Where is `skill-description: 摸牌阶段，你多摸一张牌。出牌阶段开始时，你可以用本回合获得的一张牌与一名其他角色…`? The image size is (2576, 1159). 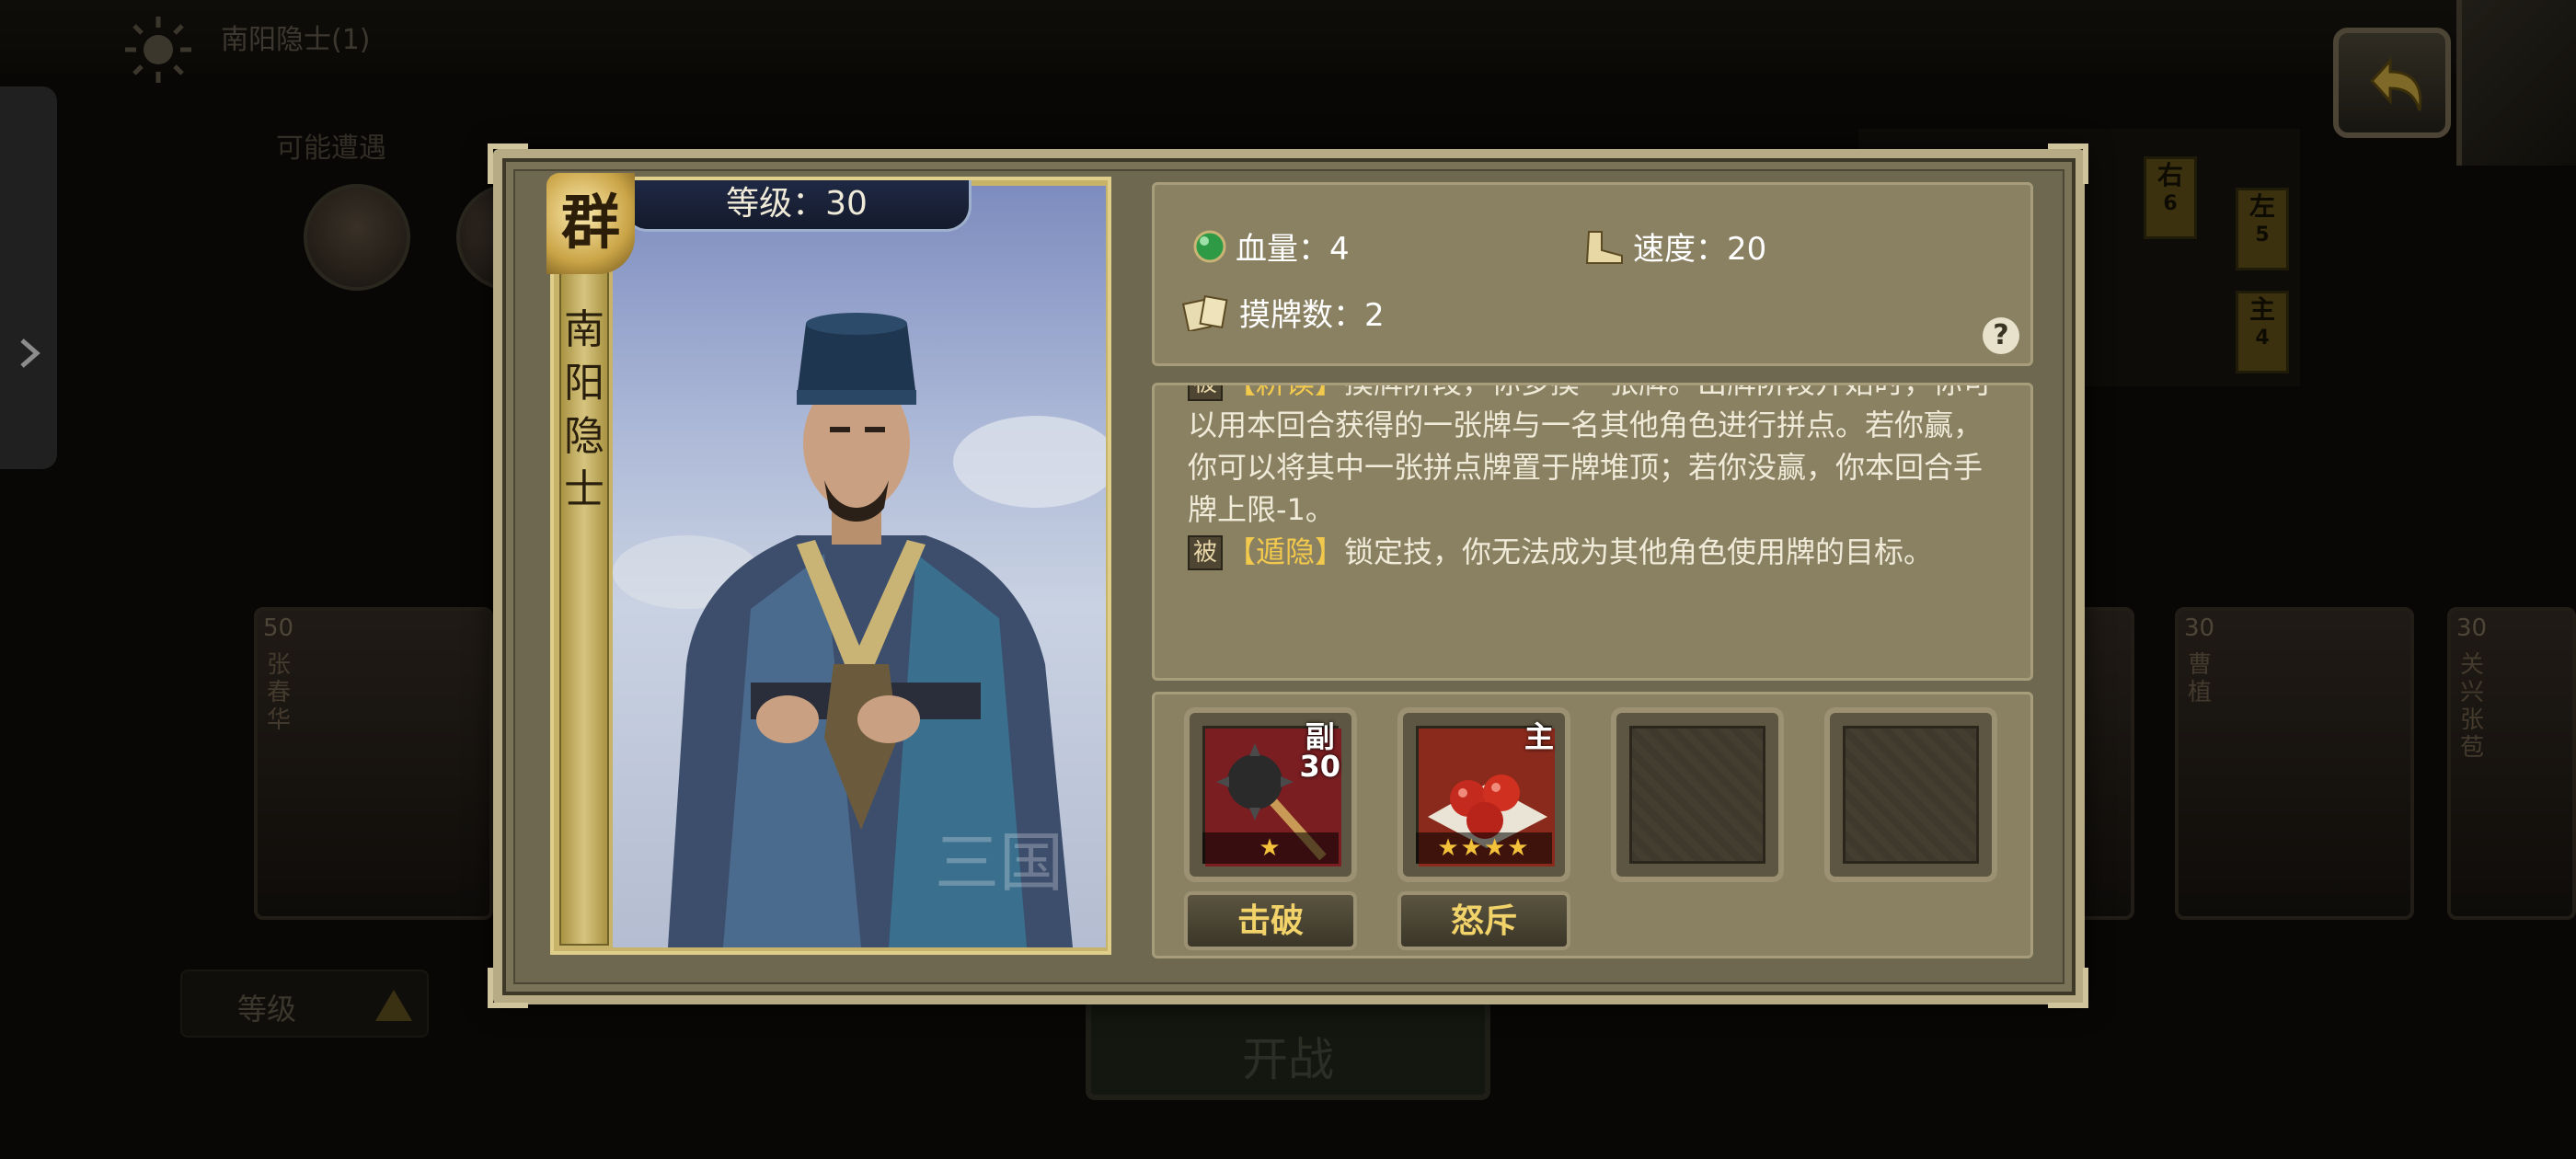
skill-description: 摸牌阶段，你多摸一张牌。出牌阶段开始时，你可以用本回合获得的一张牌与一名其他角色… is located at coordinates (1590, 455).